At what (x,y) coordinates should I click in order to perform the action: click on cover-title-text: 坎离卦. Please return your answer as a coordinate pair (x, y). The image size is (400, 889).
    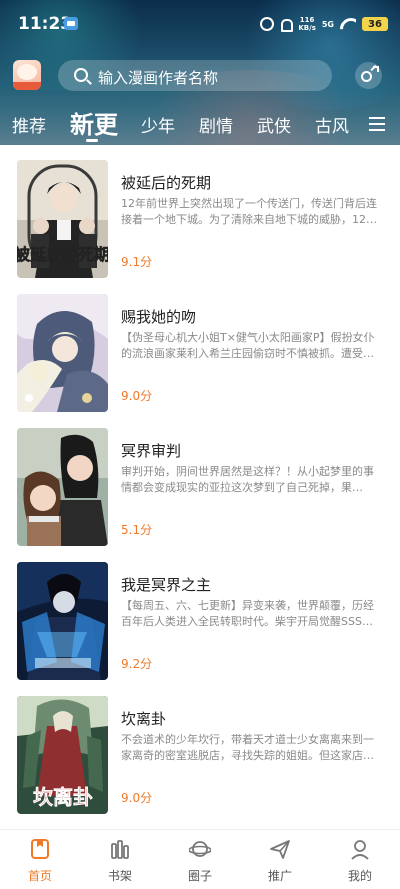
    Looking at the image, I should click on (63, 797).